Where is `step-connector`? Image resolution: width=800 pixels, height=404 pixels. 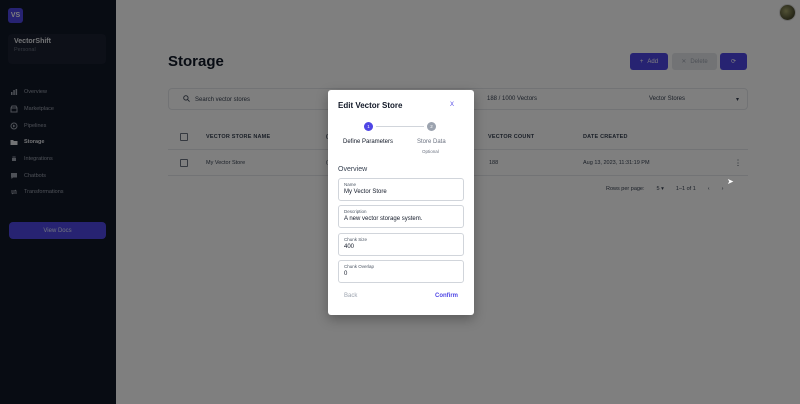 step-connector is located at coordinates (400, 126).